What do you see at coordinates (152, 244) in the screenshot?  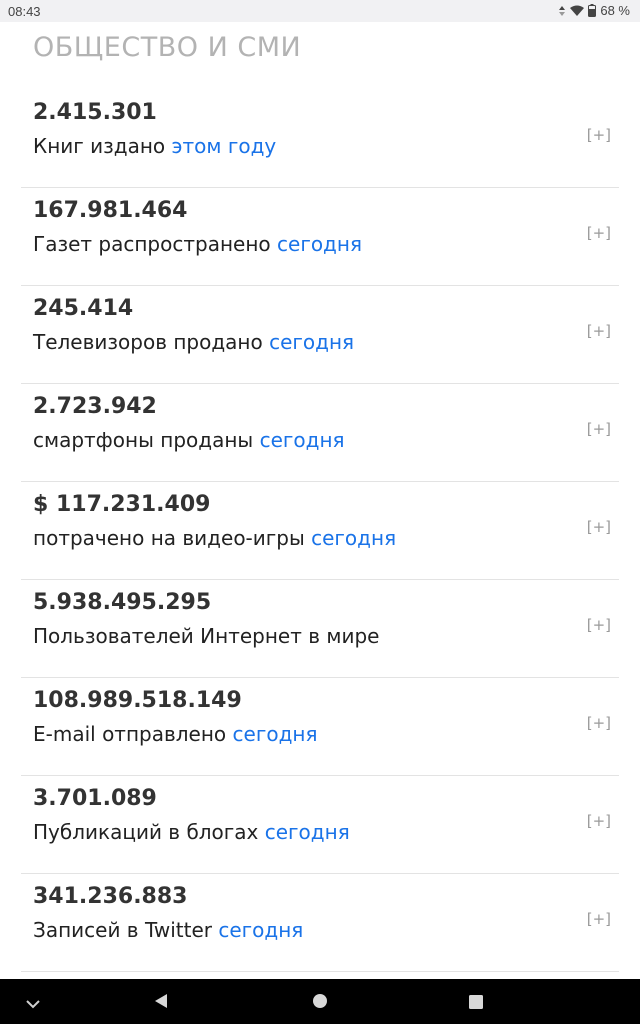 I see `stat-label: Газет распространено` at bounding box center [152, 244].